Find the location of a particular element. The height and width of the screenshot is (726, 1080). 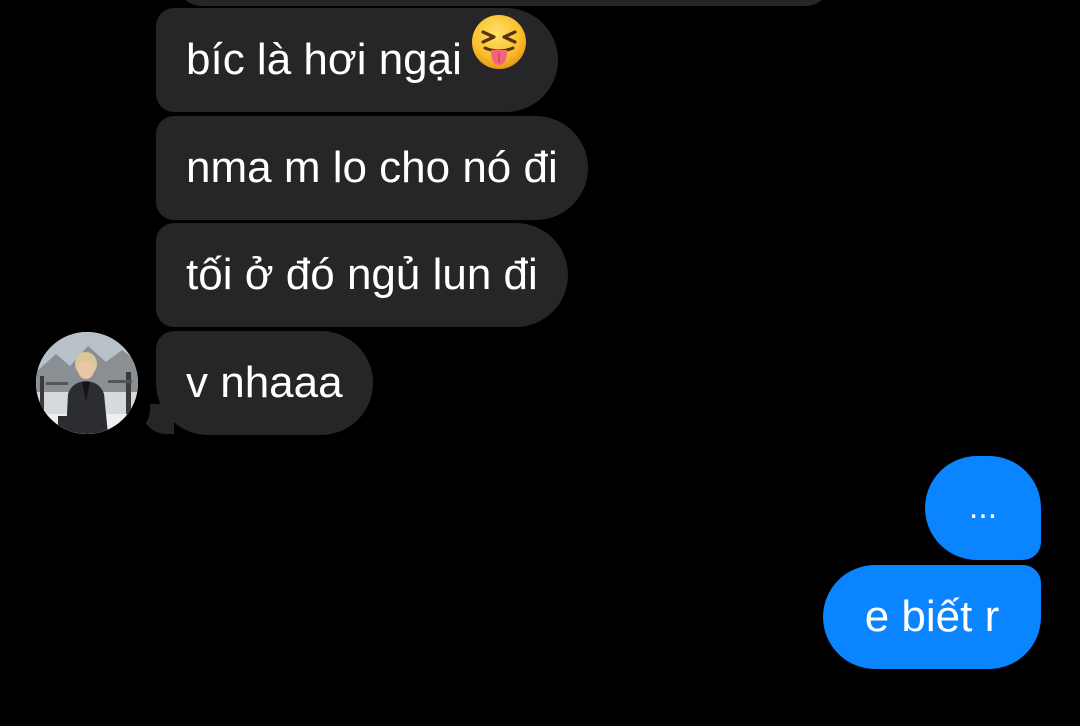

received-message: nma m lo cho nó đi is located at coordinates (372, 168).